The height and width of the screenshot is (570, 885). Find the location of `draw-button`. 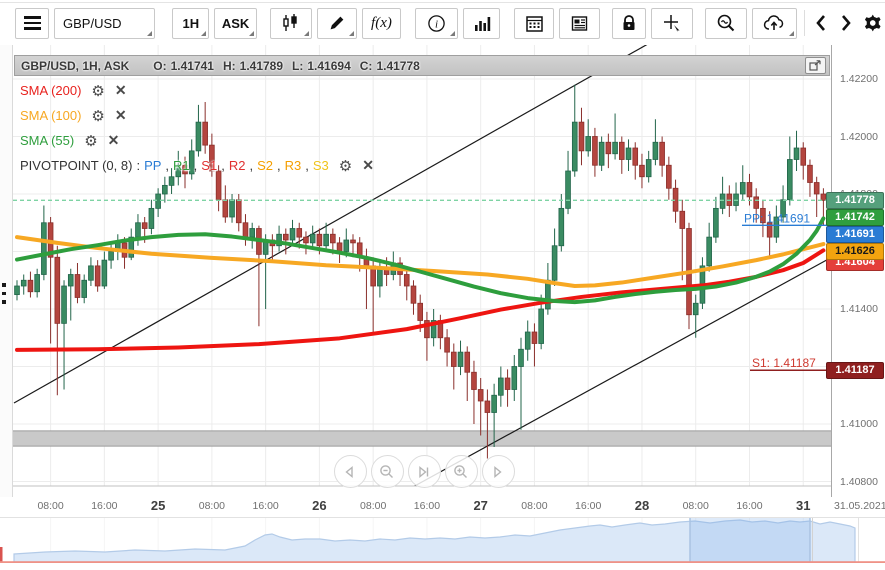

draw-button is located at coordinates (336, 23).